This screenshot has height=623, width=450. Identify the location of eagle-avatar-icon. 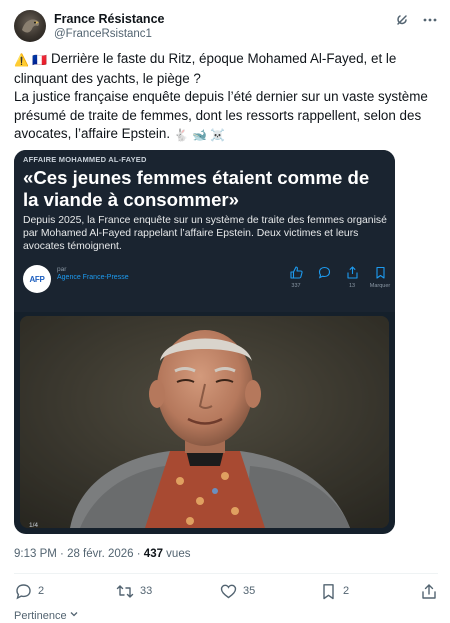
(31, 26).